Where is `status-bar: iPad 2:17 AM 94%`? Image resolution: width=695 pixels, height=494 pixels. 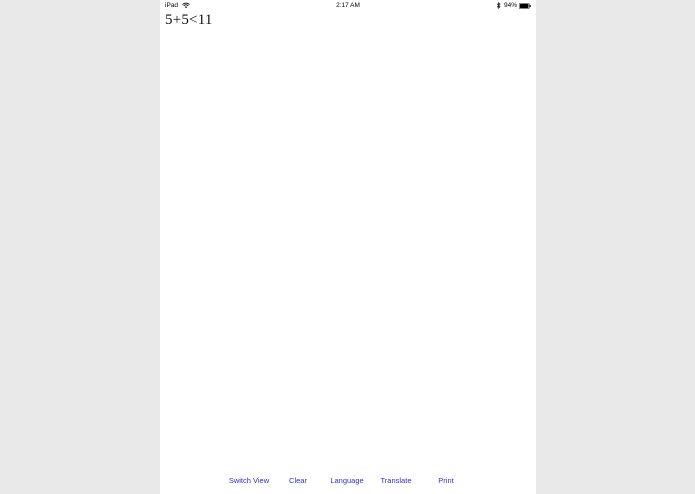 status-bar: iPad 2:17 AM 94% is located at coordinates (348, 5).